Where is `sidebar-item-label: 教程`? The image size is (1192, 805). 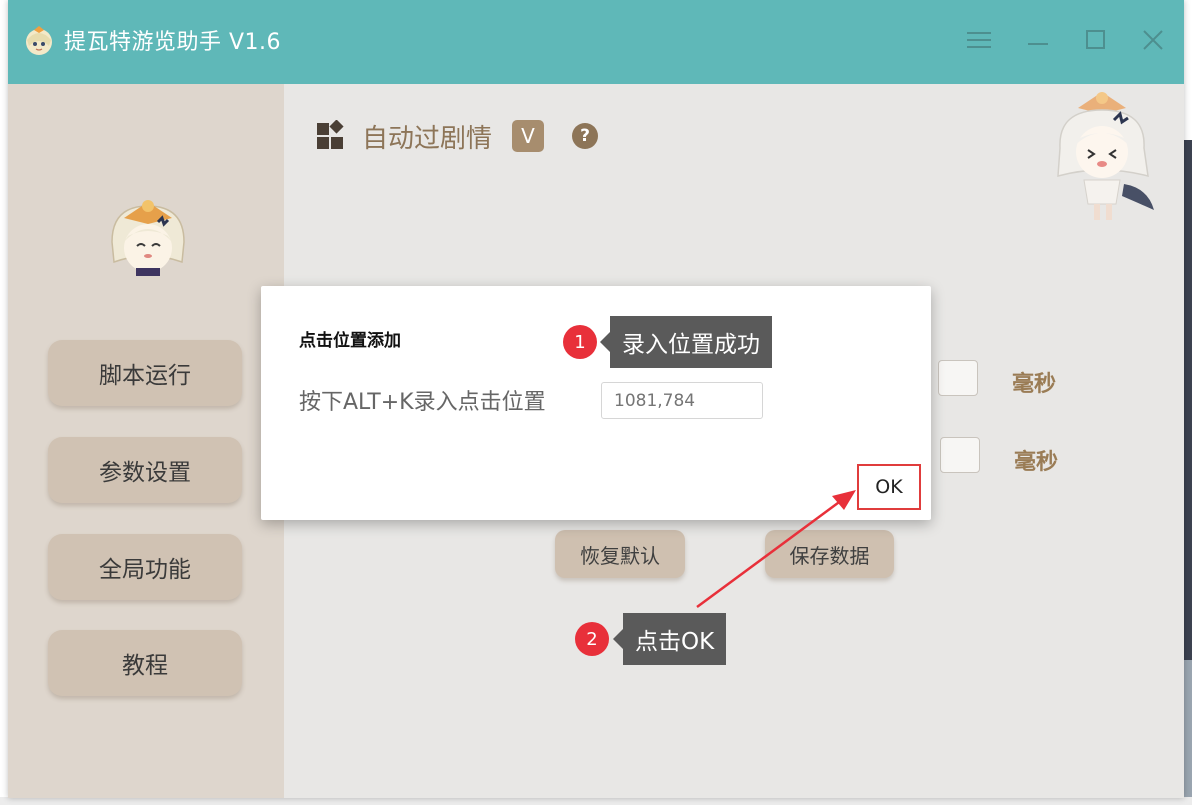 sidebar-item-label: 教程 is located at coordinates (145, 666).